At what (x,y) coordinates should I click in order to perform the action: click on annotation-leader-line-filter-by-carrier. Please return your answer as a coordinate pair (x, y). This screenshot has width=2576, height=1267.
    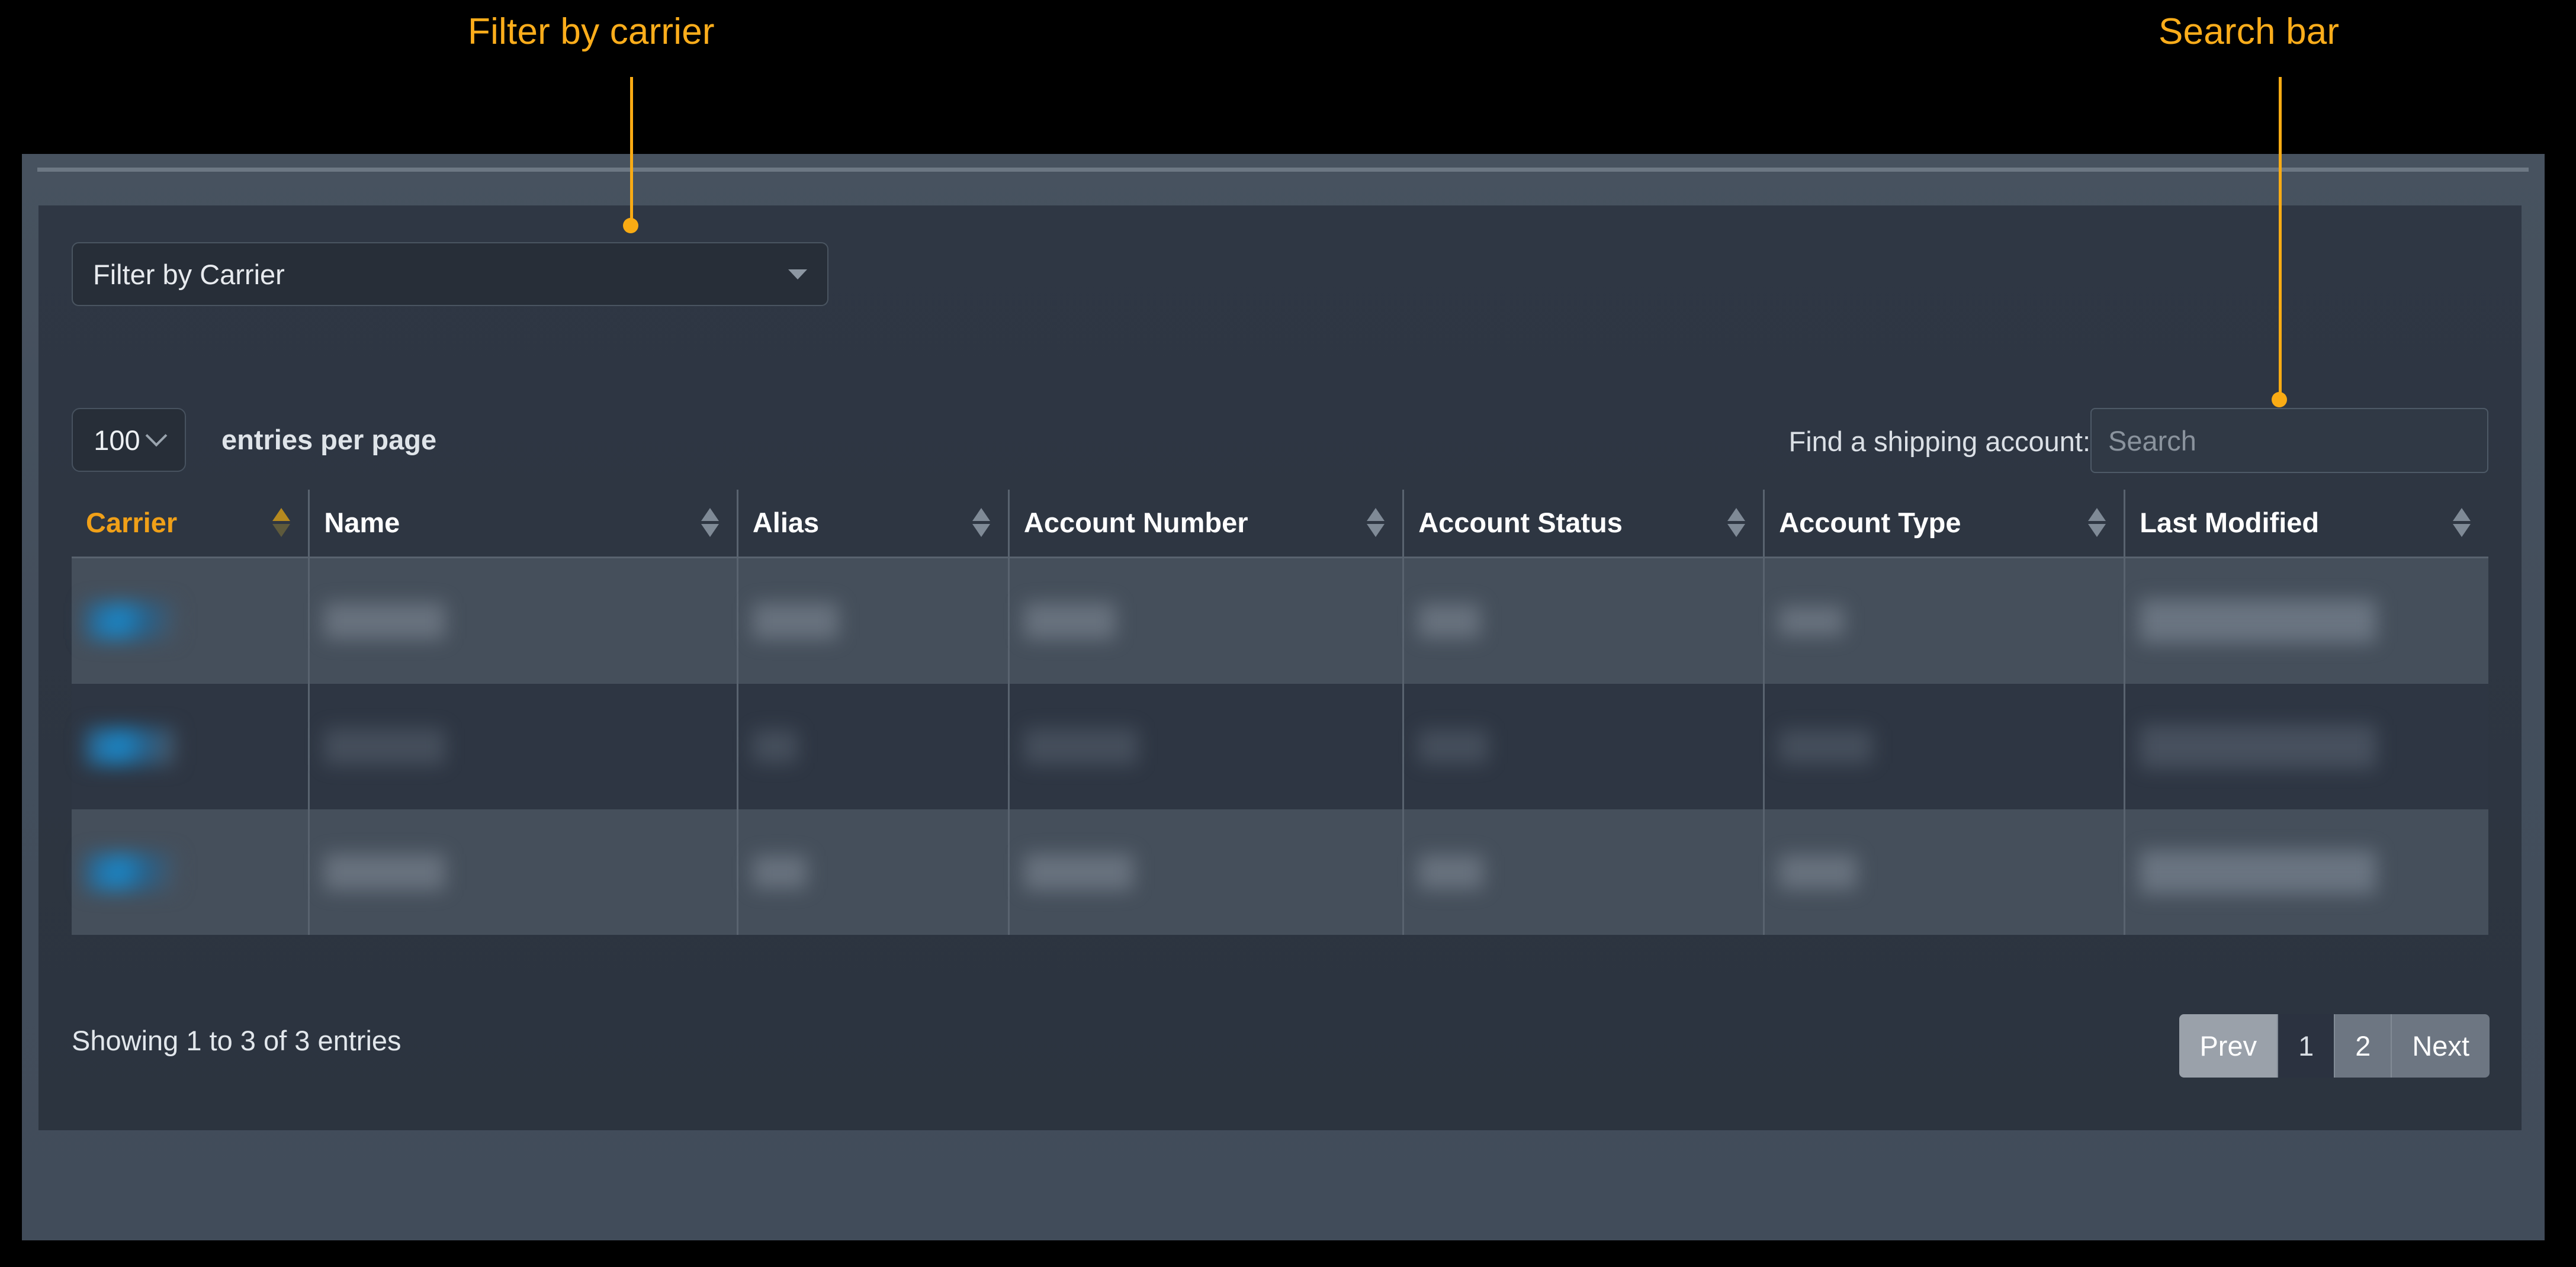
    Looking at the image, I should click on (631, 151).